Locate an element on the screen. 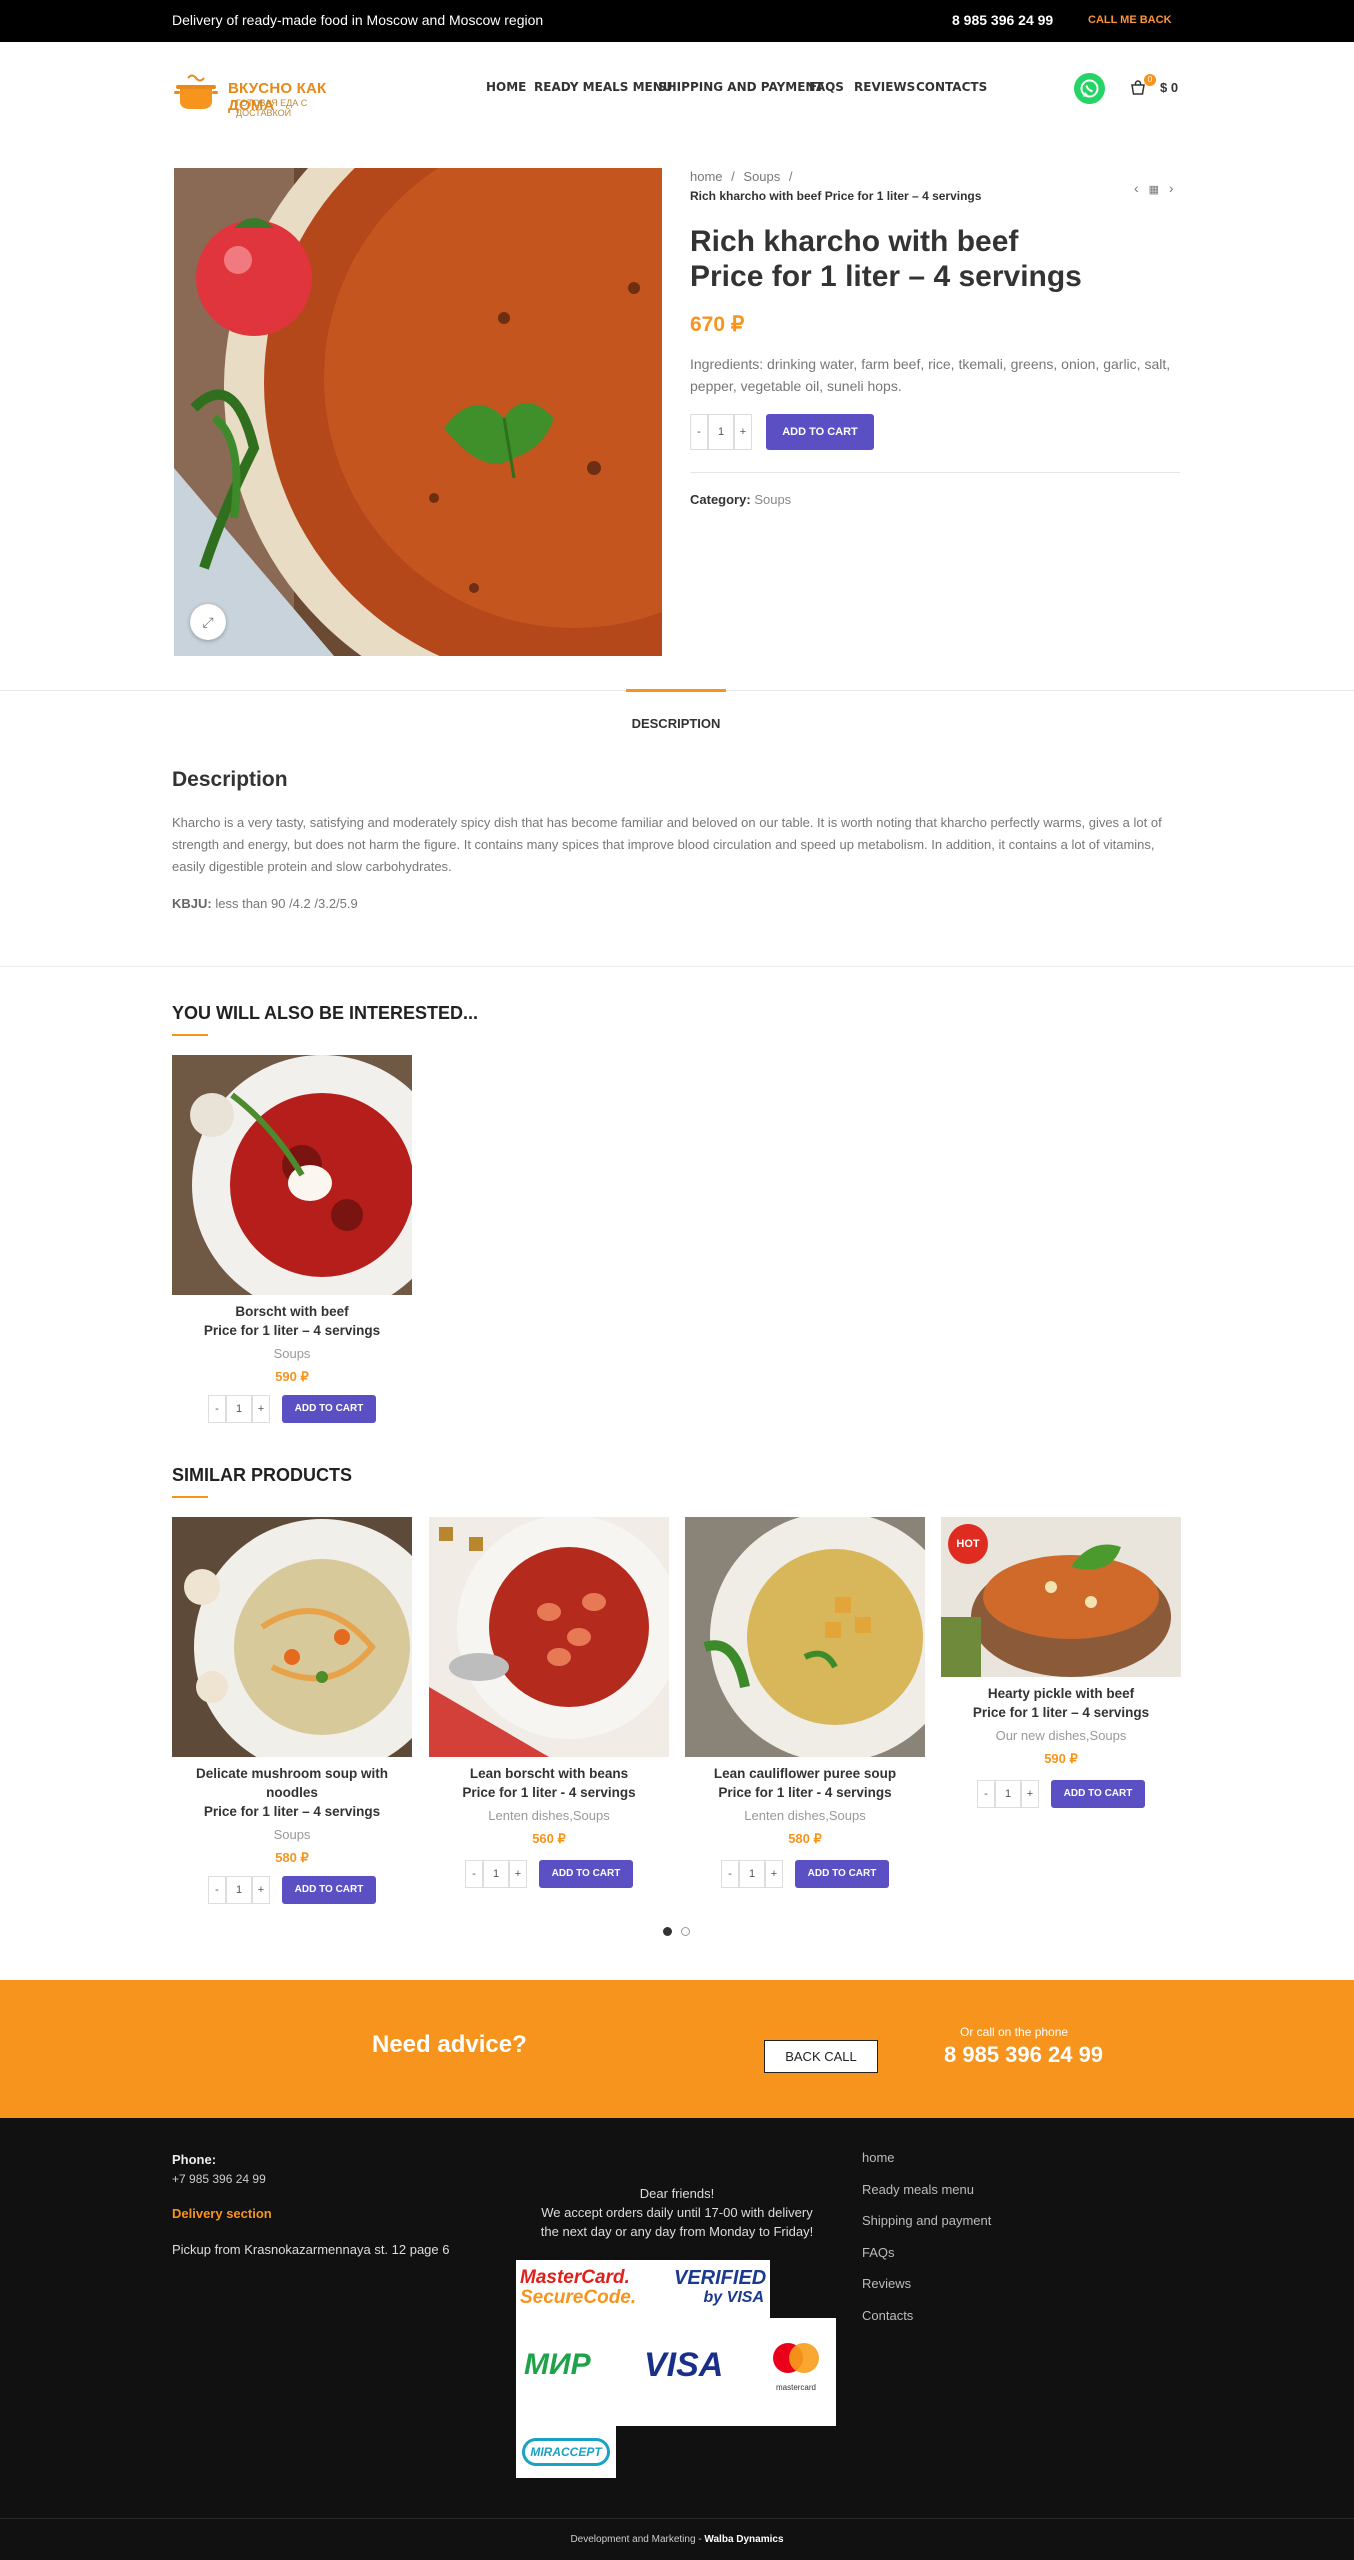  footer-notice-greeting: Dear friends! is located at coordinates (677, 2193).